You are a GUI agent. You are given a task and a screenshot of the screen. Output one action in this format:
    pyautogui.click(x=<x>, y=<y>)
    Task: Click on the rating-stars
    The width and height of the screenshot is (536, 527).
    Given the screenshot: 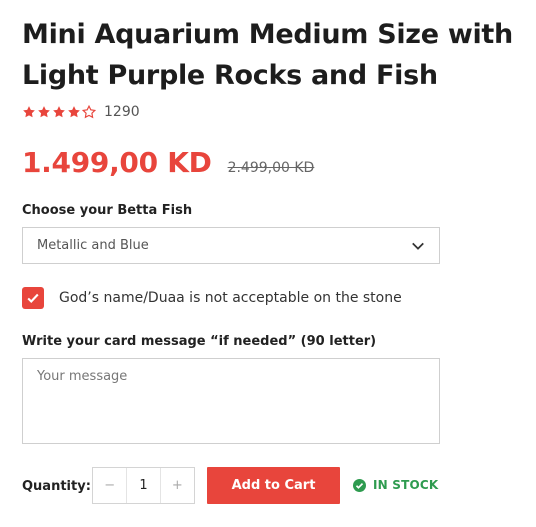 What is the action you would take?
    pyautogui.click(x=59, y=112)
    